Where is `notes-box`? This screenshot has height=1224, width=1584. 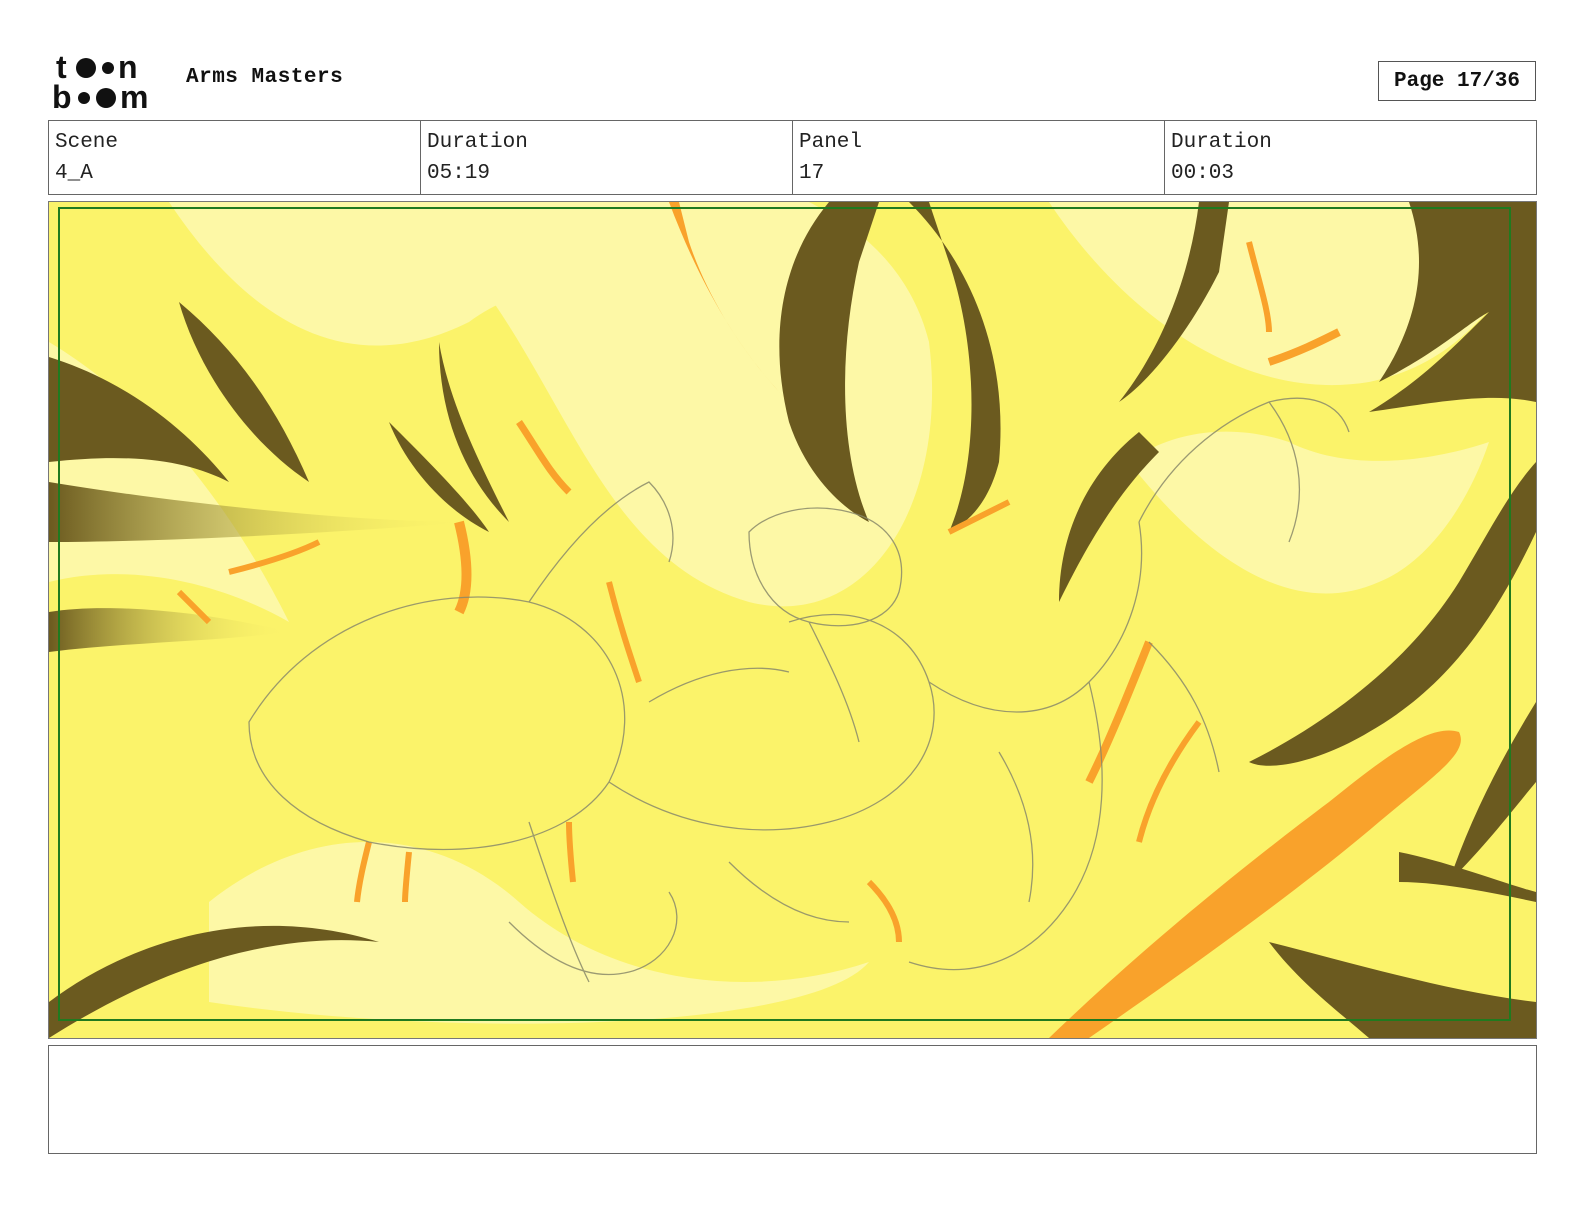
notes-box is located at coordinates (792, 1099).